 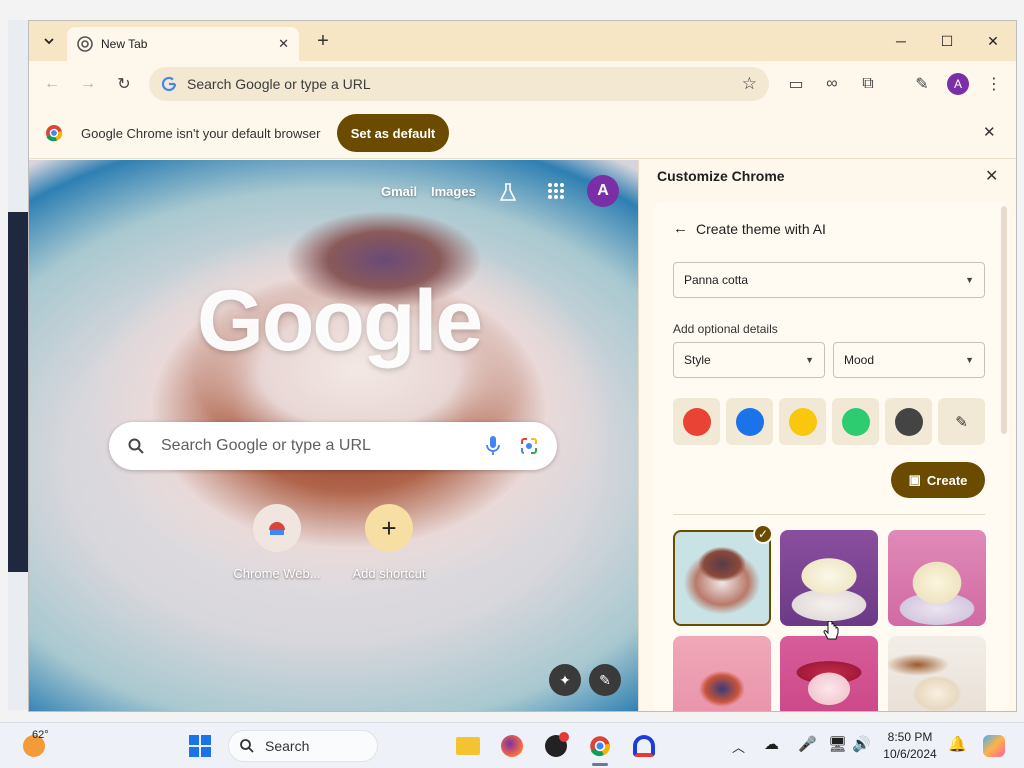 I want to click on clock-date: 10/6/2024, so click(x=910, y=754).